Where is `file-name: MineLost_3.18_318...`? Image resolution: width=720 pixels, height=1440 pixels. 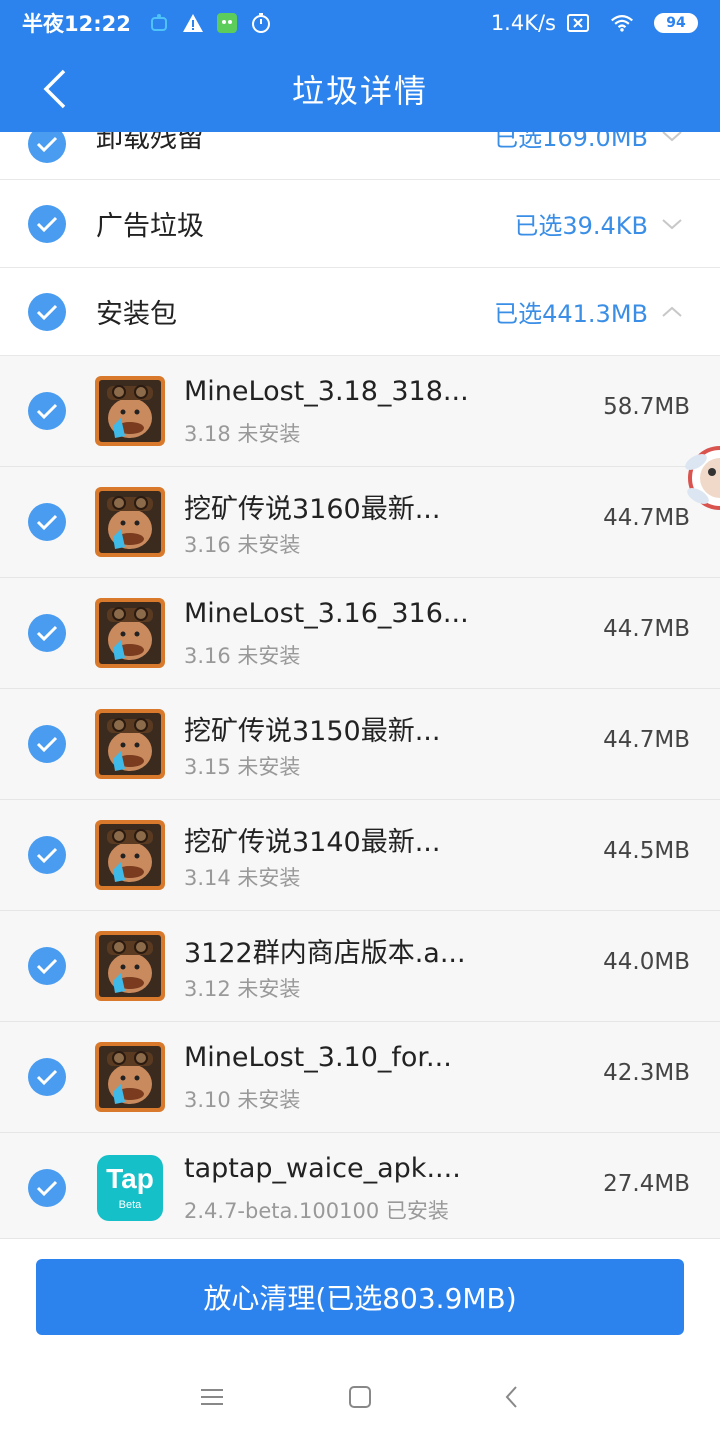
file-name: MineLost_3.18_318... is located at coordinates (326, 391).